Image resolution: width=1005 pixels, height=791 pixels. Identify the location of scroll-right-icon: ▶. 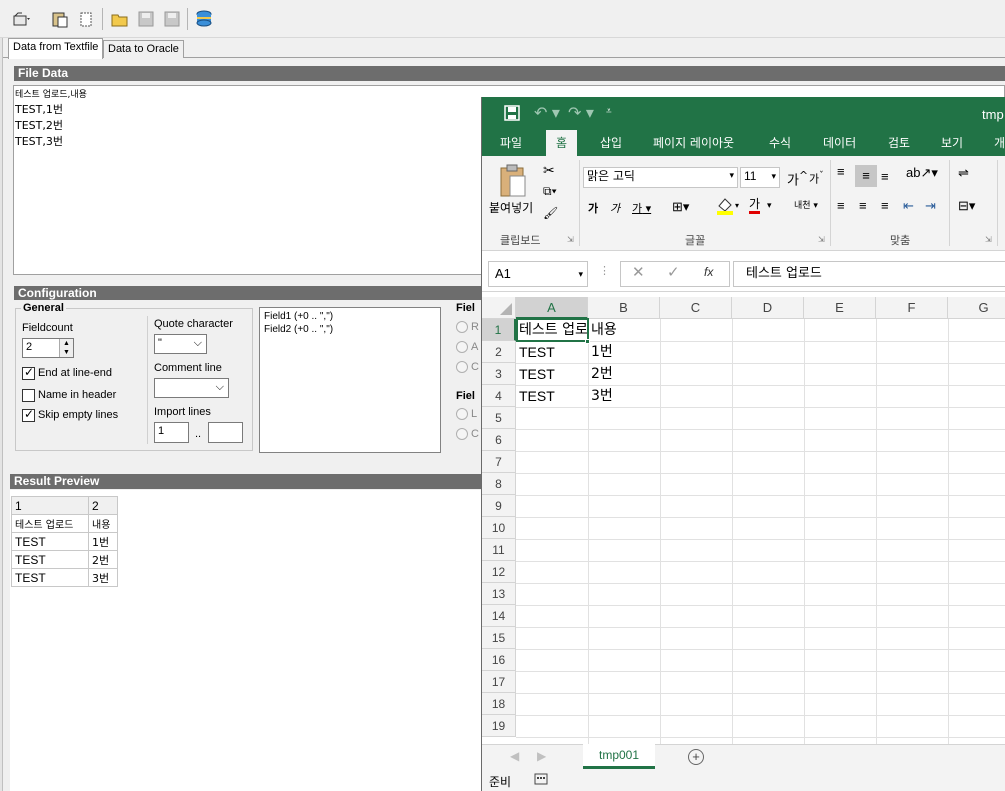
(541, 756).